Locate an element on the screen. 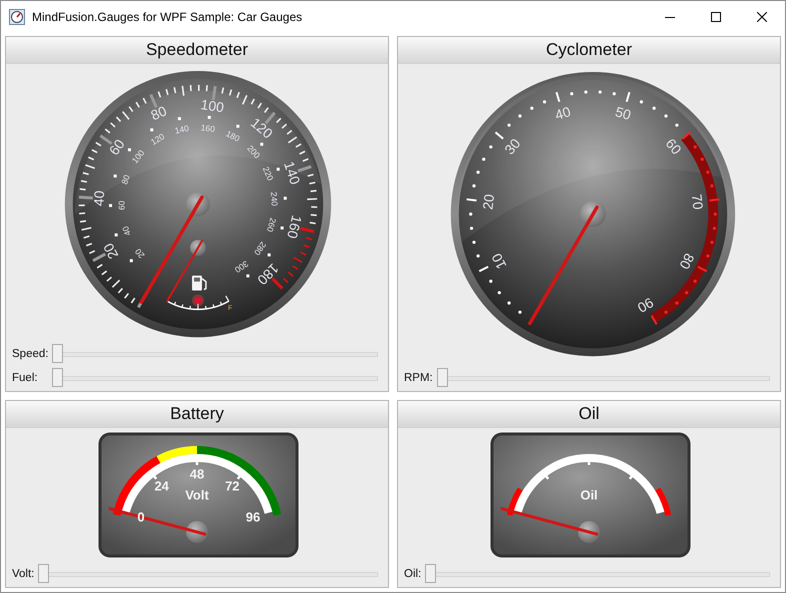 Image resolution: width=786 pixels, height=593 pixels. scale-label: 70 is located at coordinates (697, 201).